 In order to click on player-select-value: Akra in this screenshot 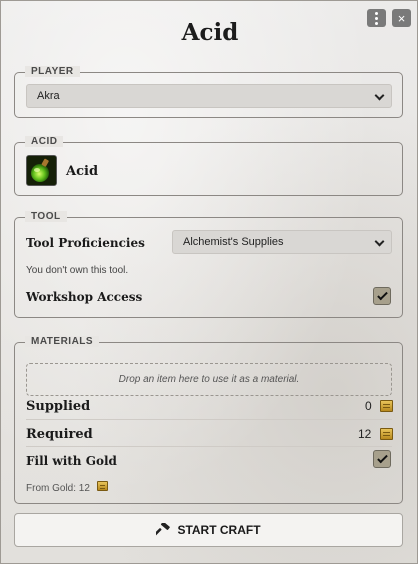, I will do `click(48, 96)`.